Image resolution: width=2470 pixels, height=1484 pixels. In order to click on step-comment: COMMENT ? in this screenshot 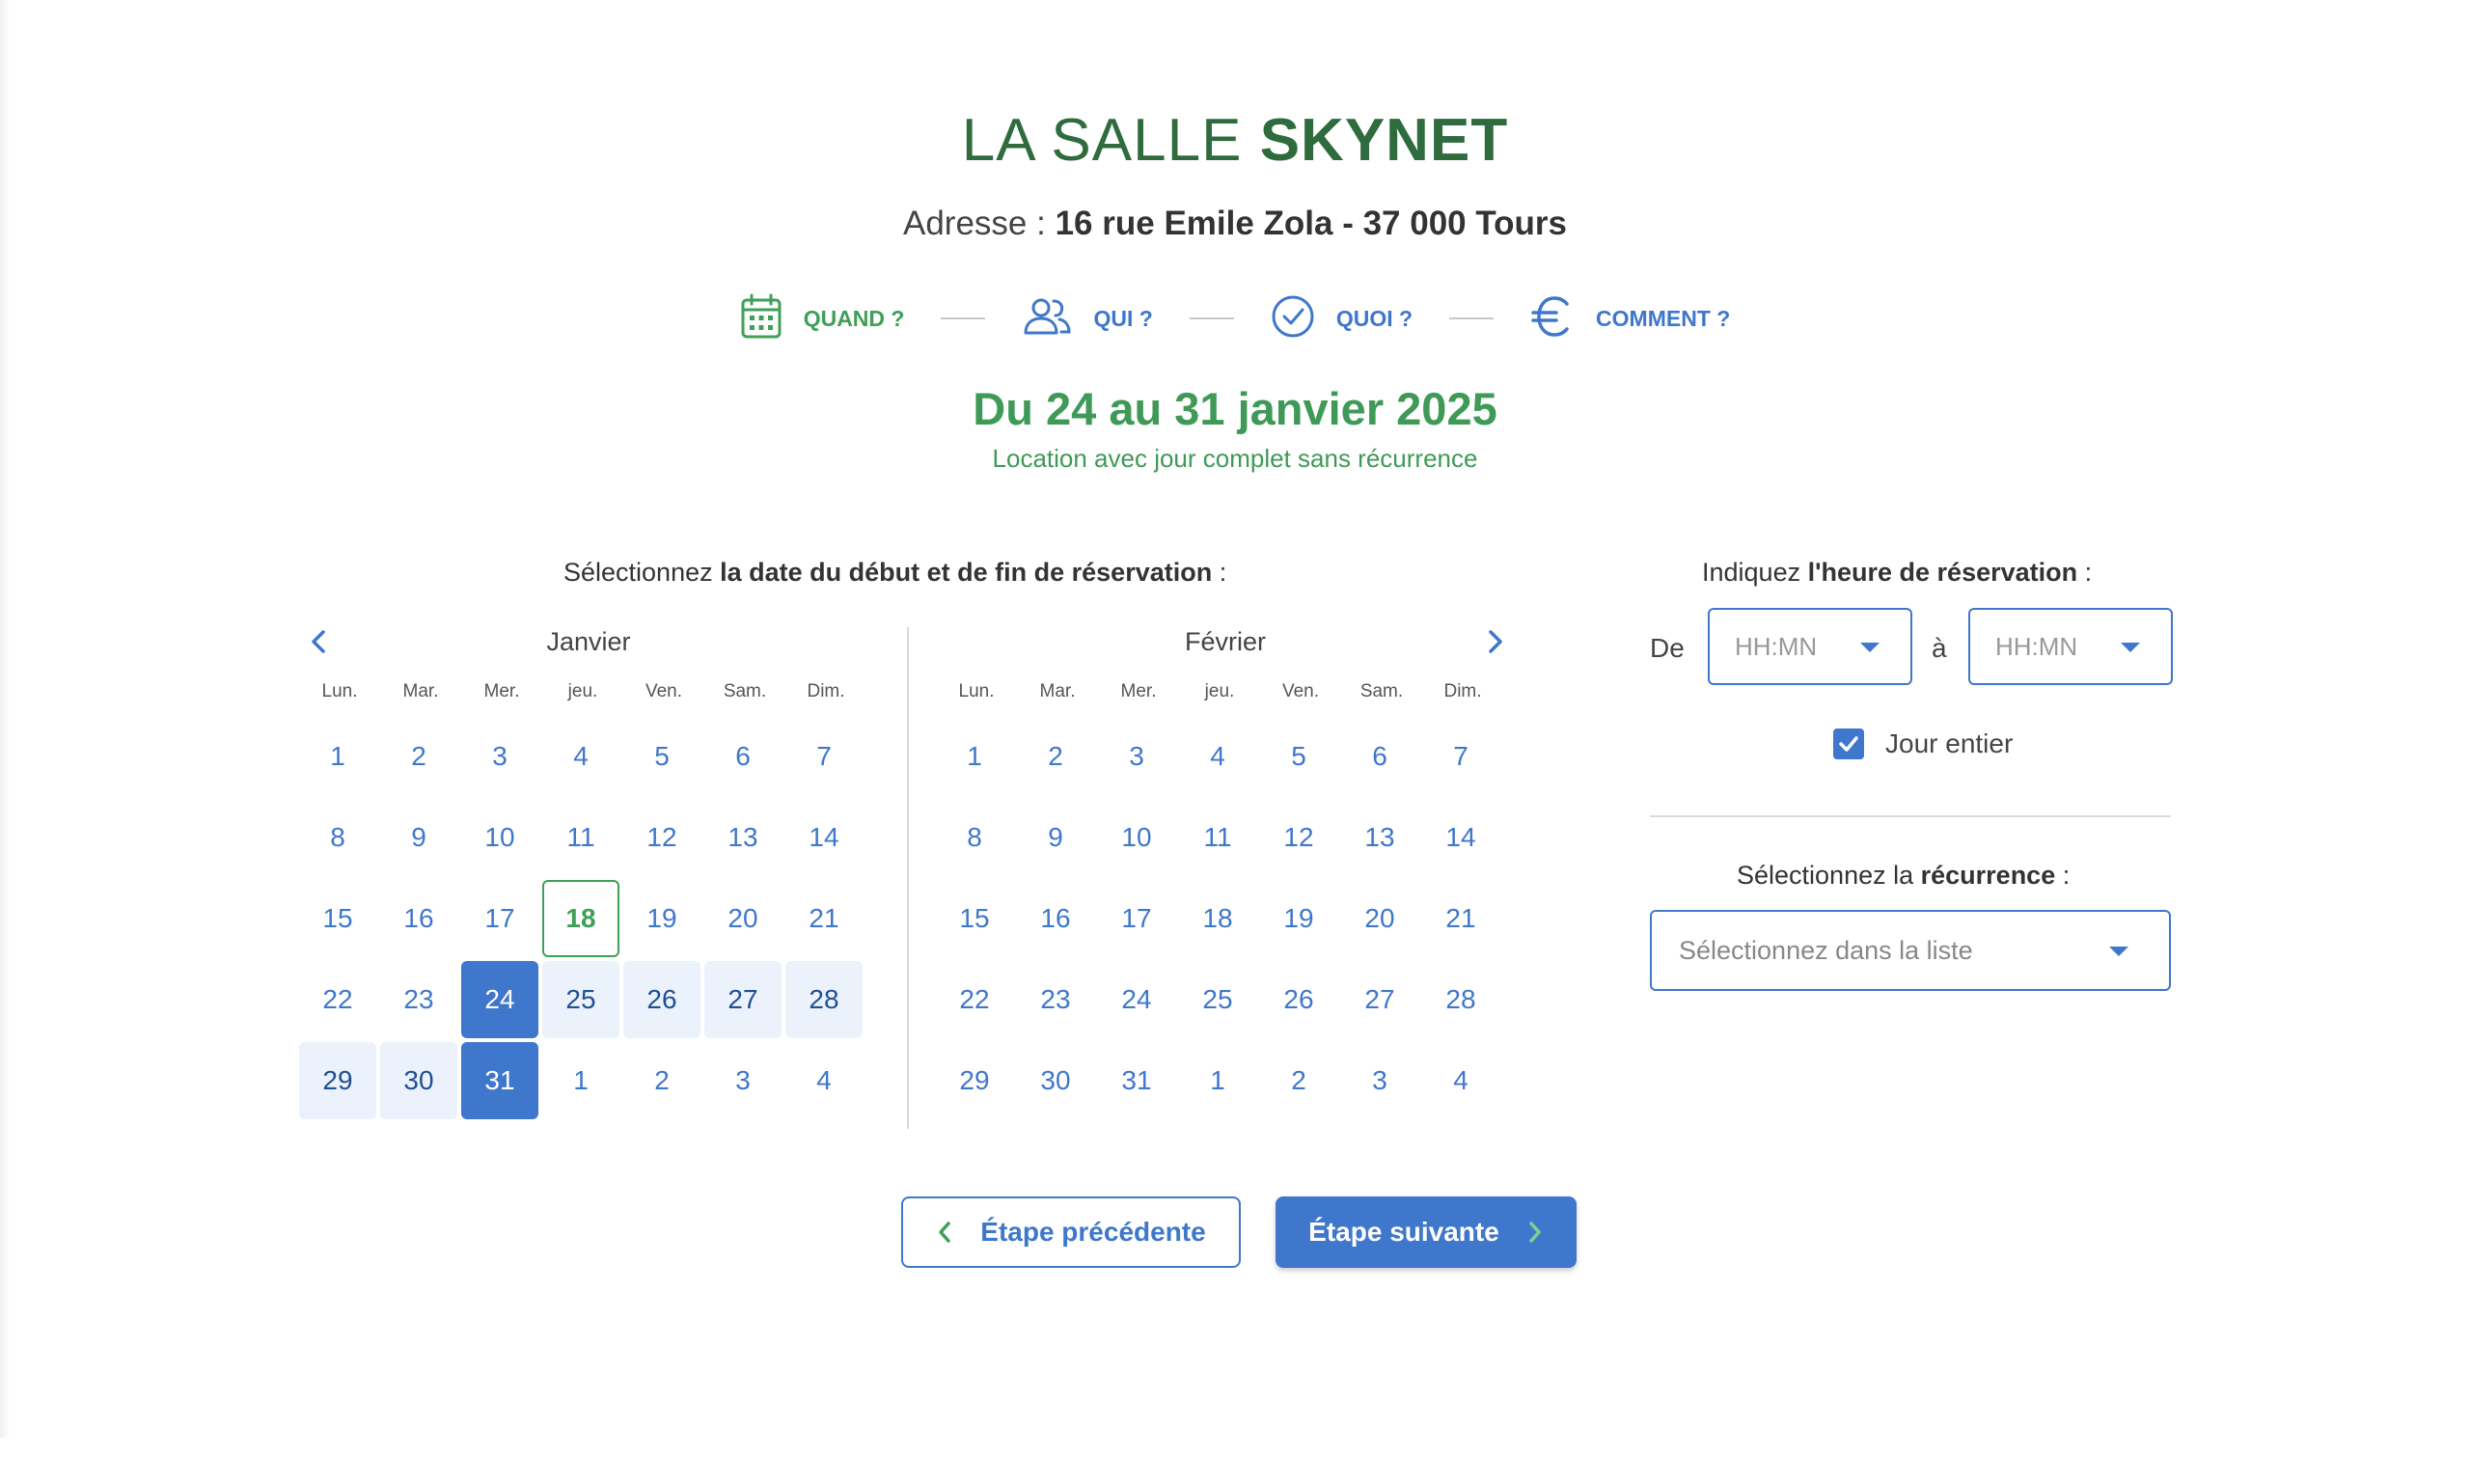, I will do `click(1630, 319)`.